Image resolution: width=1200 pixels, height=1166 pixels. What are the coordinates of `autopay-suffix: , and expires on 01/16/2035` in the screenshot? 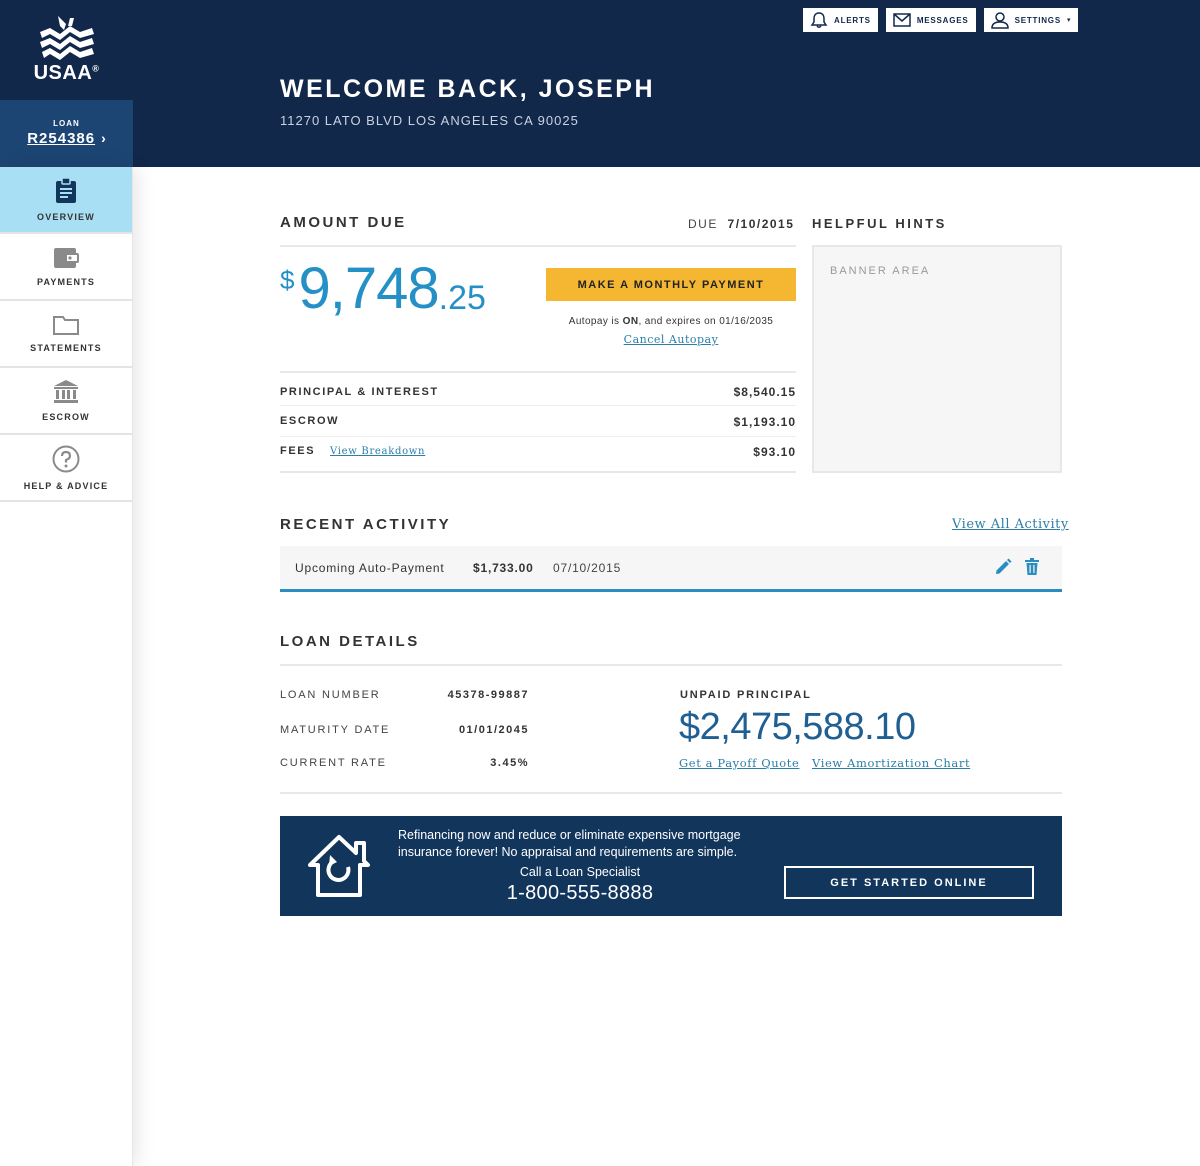 It's located at (706, 321).